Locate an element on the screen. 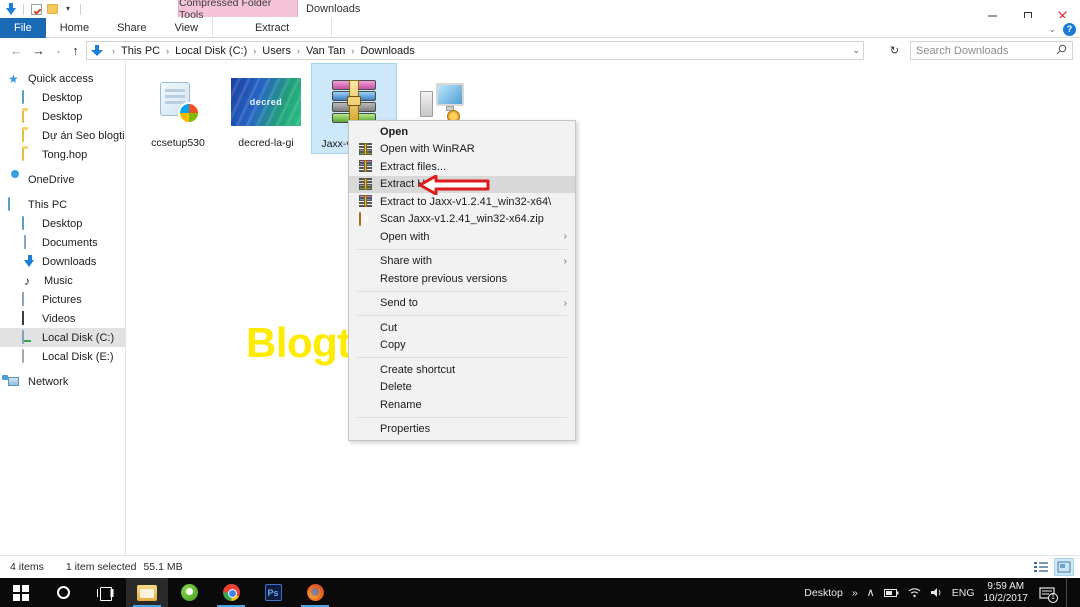  search-box: Search Downloads is located at coordinates (991, 50).